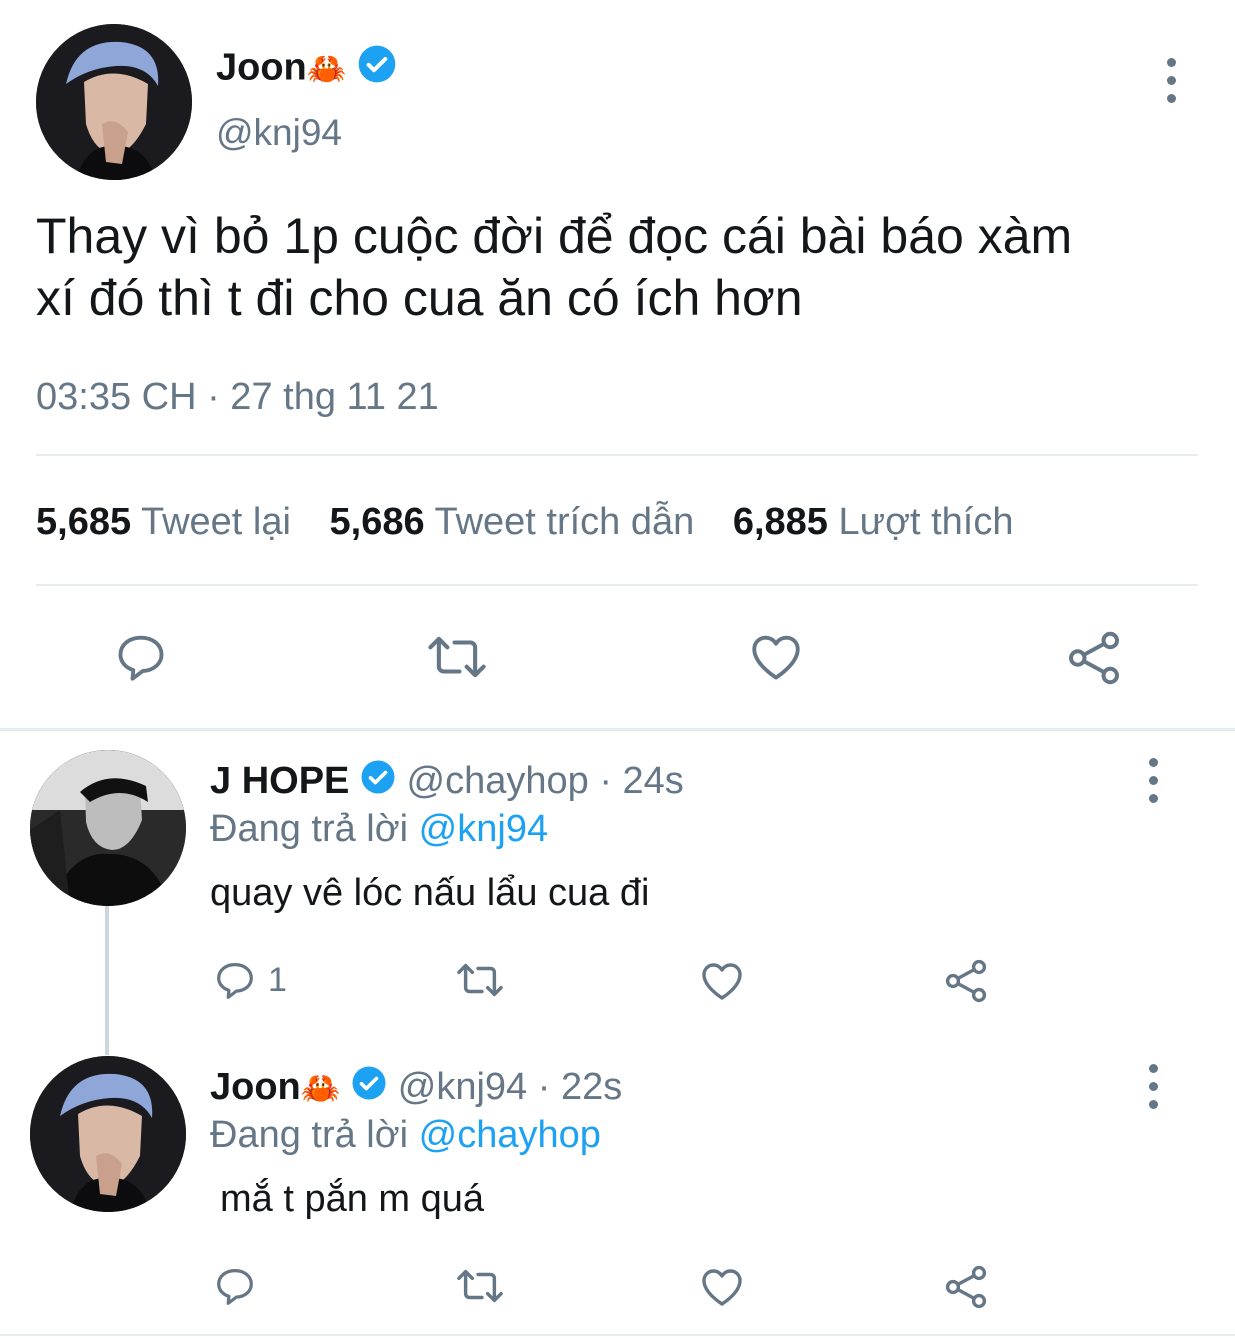 The image size is (1235, 1338). I want to click on reply-author-name: Joon🦀, so click(275, 1087).